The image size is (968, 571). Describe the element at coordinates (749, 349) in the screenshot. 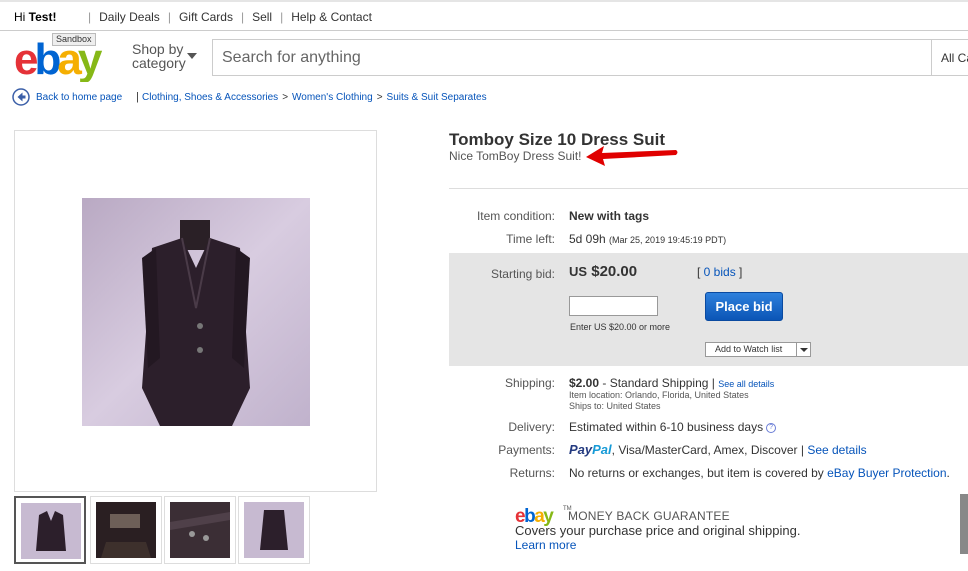

I see `watch-list-label: Add to Watch list` at that location.